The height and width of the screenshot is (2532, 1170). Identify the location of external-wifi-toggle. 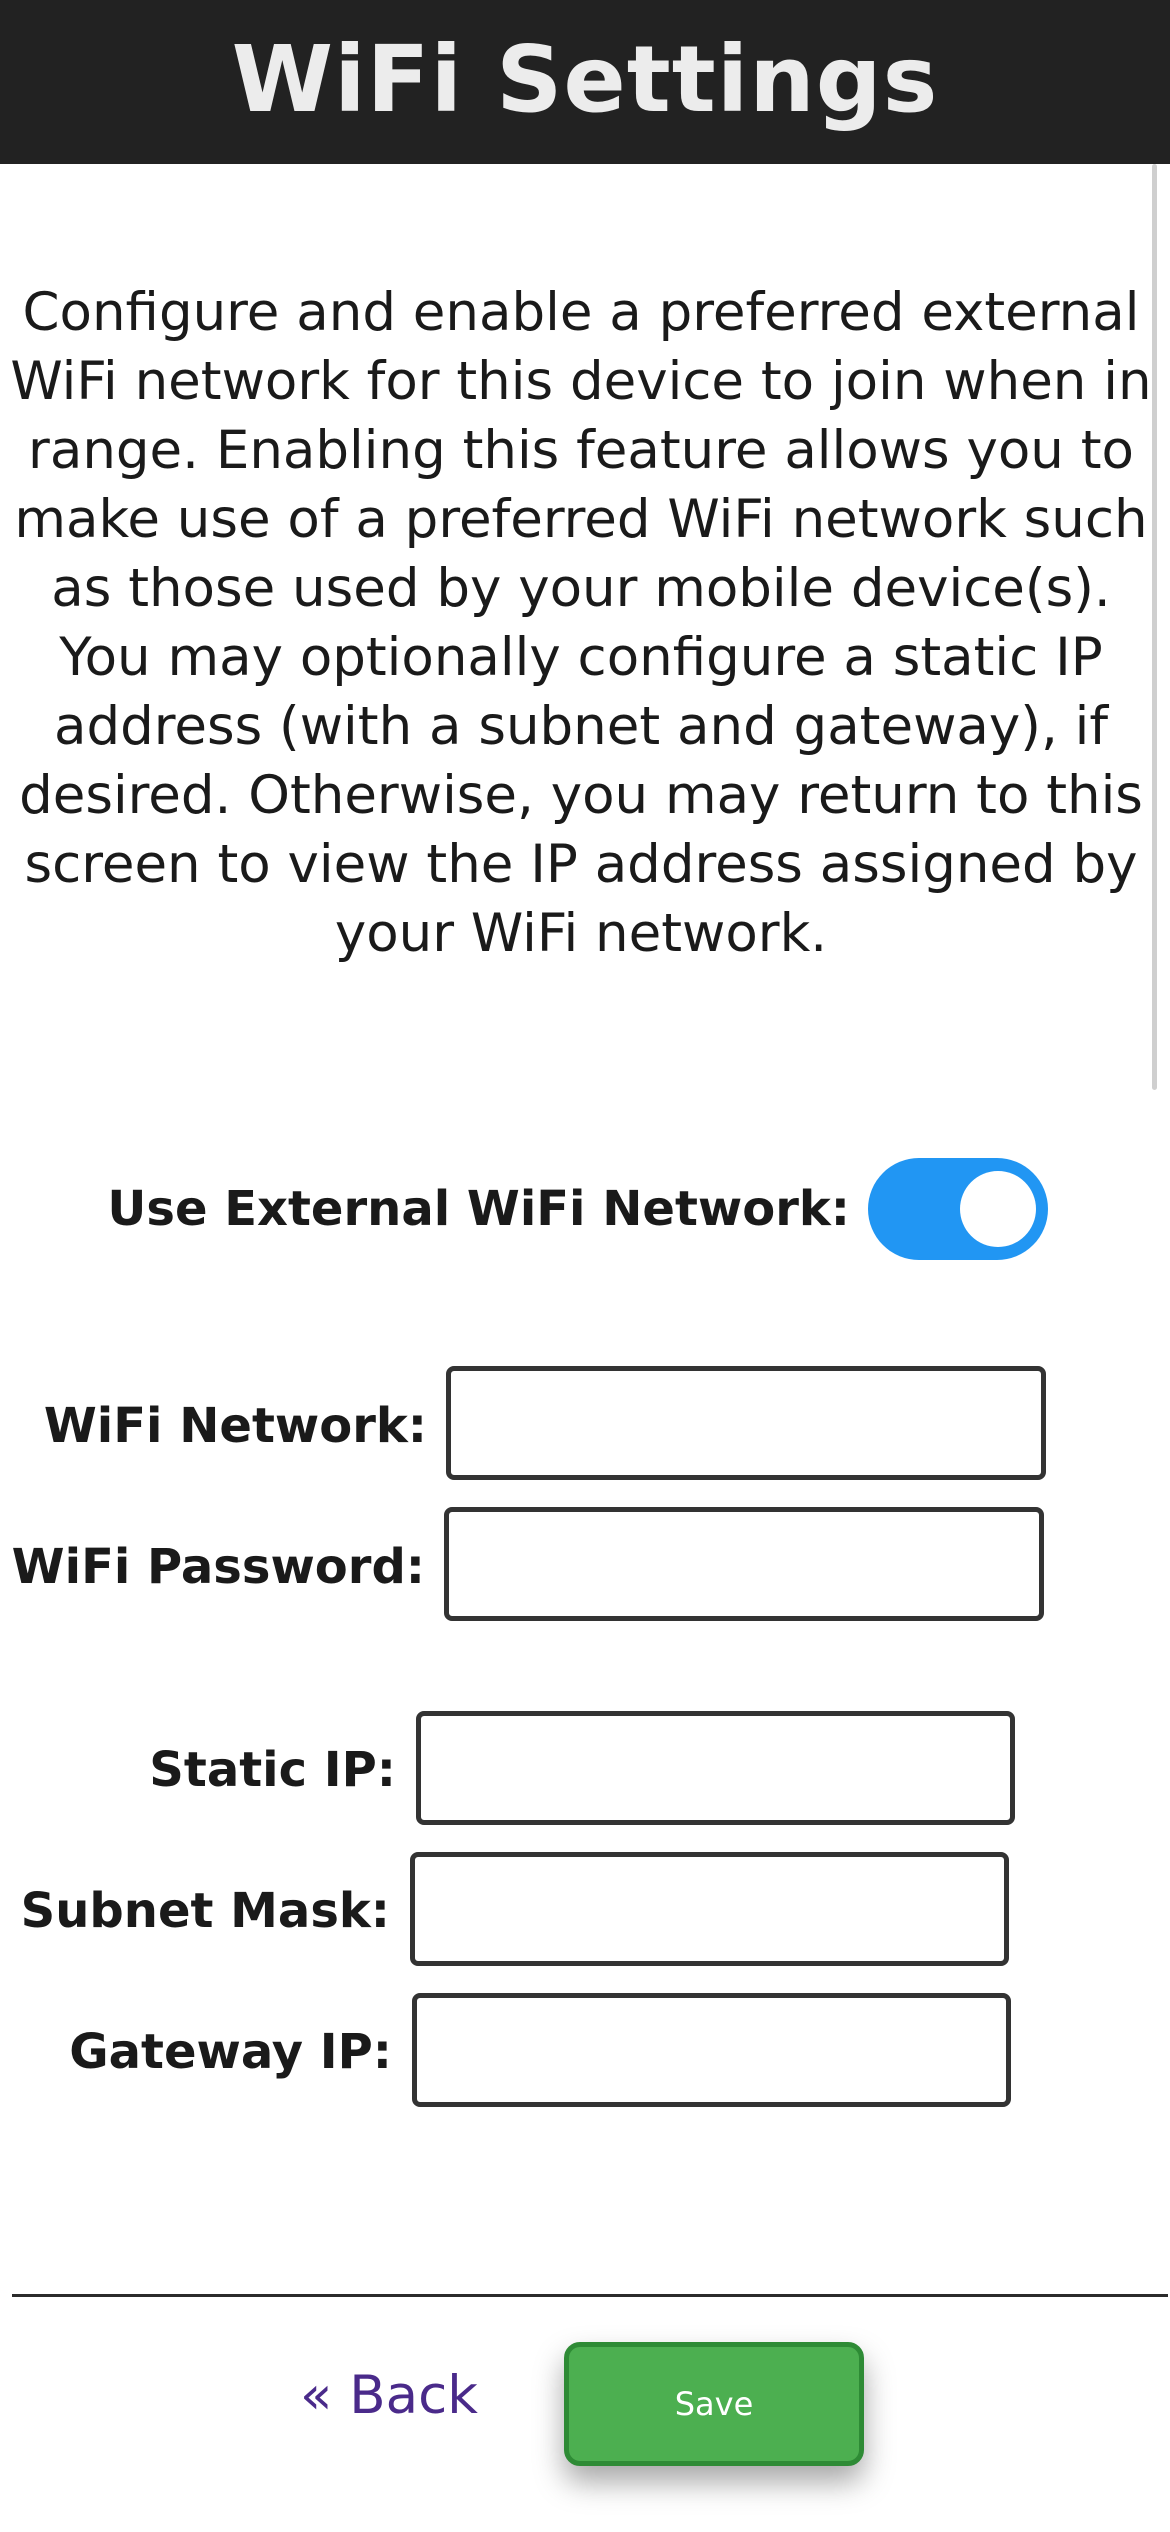
(958, 1209).